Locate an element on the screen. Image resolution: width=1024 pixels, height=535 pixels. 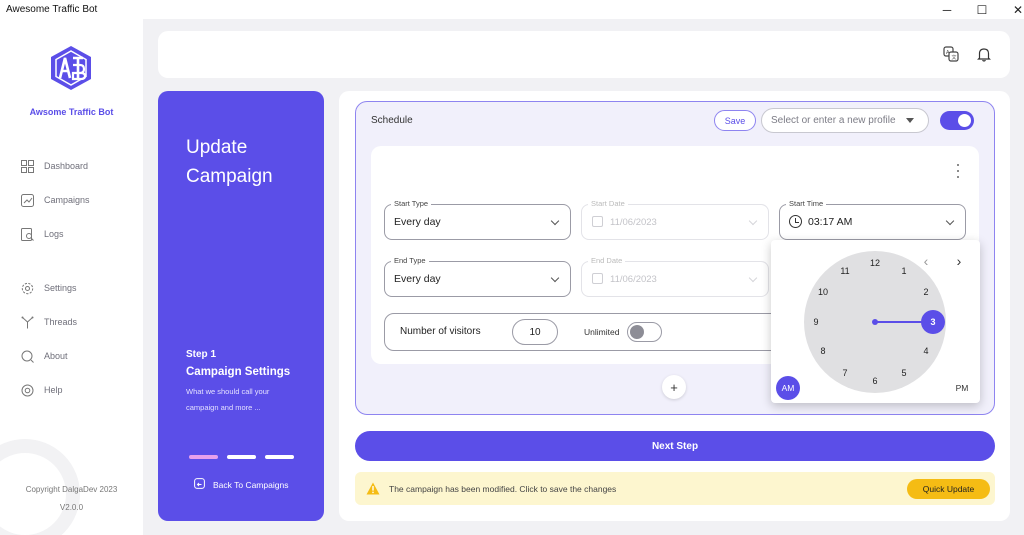
hour-option: 4 is located at coordinates (926, 351).